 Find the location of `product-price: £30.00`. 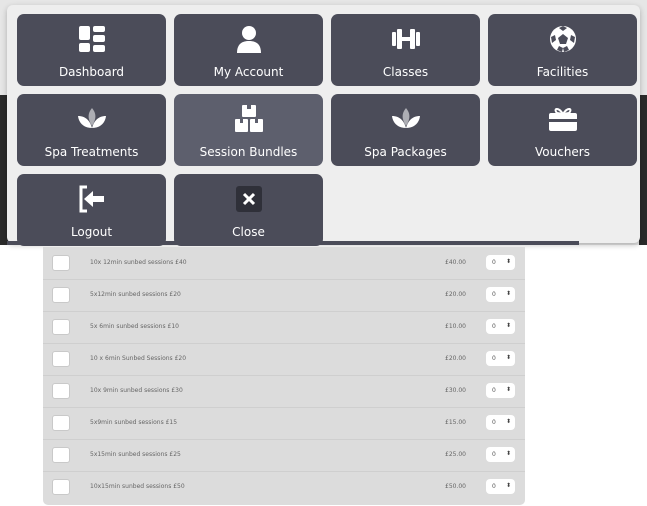

product-price: £30.00 is located at coordinates (455, 390).